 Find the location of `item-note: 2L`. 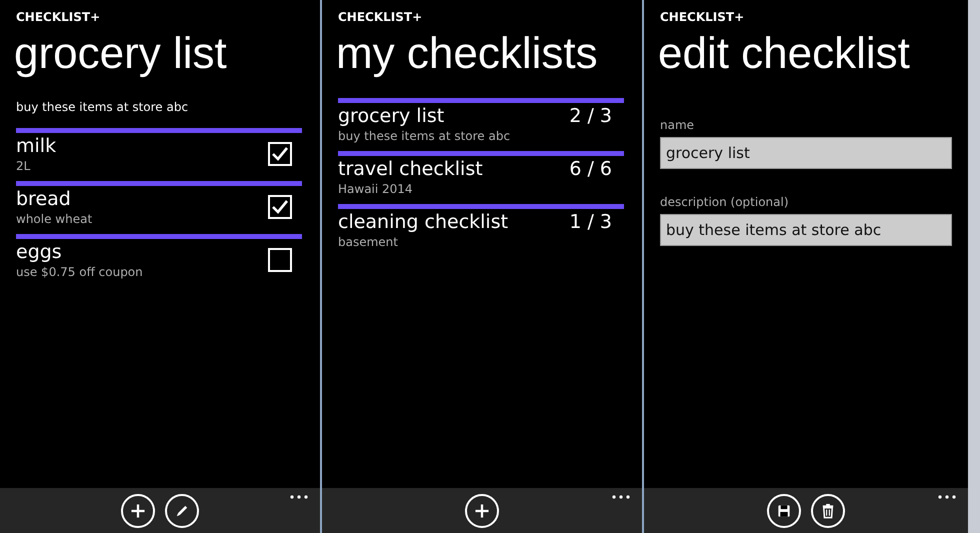

item-note: 2L is located at coordinates (24, 166).